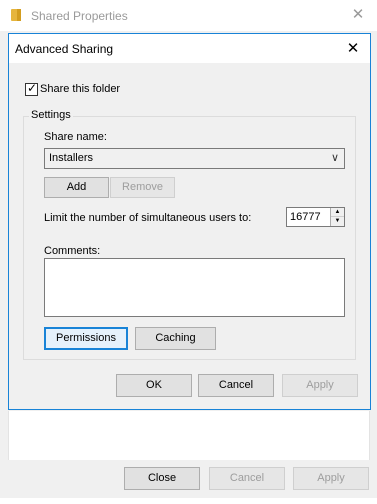 This screenshot has width=377, height=504. Describe the element at coordinates (31, 88) in the screenshot. I see `share-this-folder-checkbox` at that location.